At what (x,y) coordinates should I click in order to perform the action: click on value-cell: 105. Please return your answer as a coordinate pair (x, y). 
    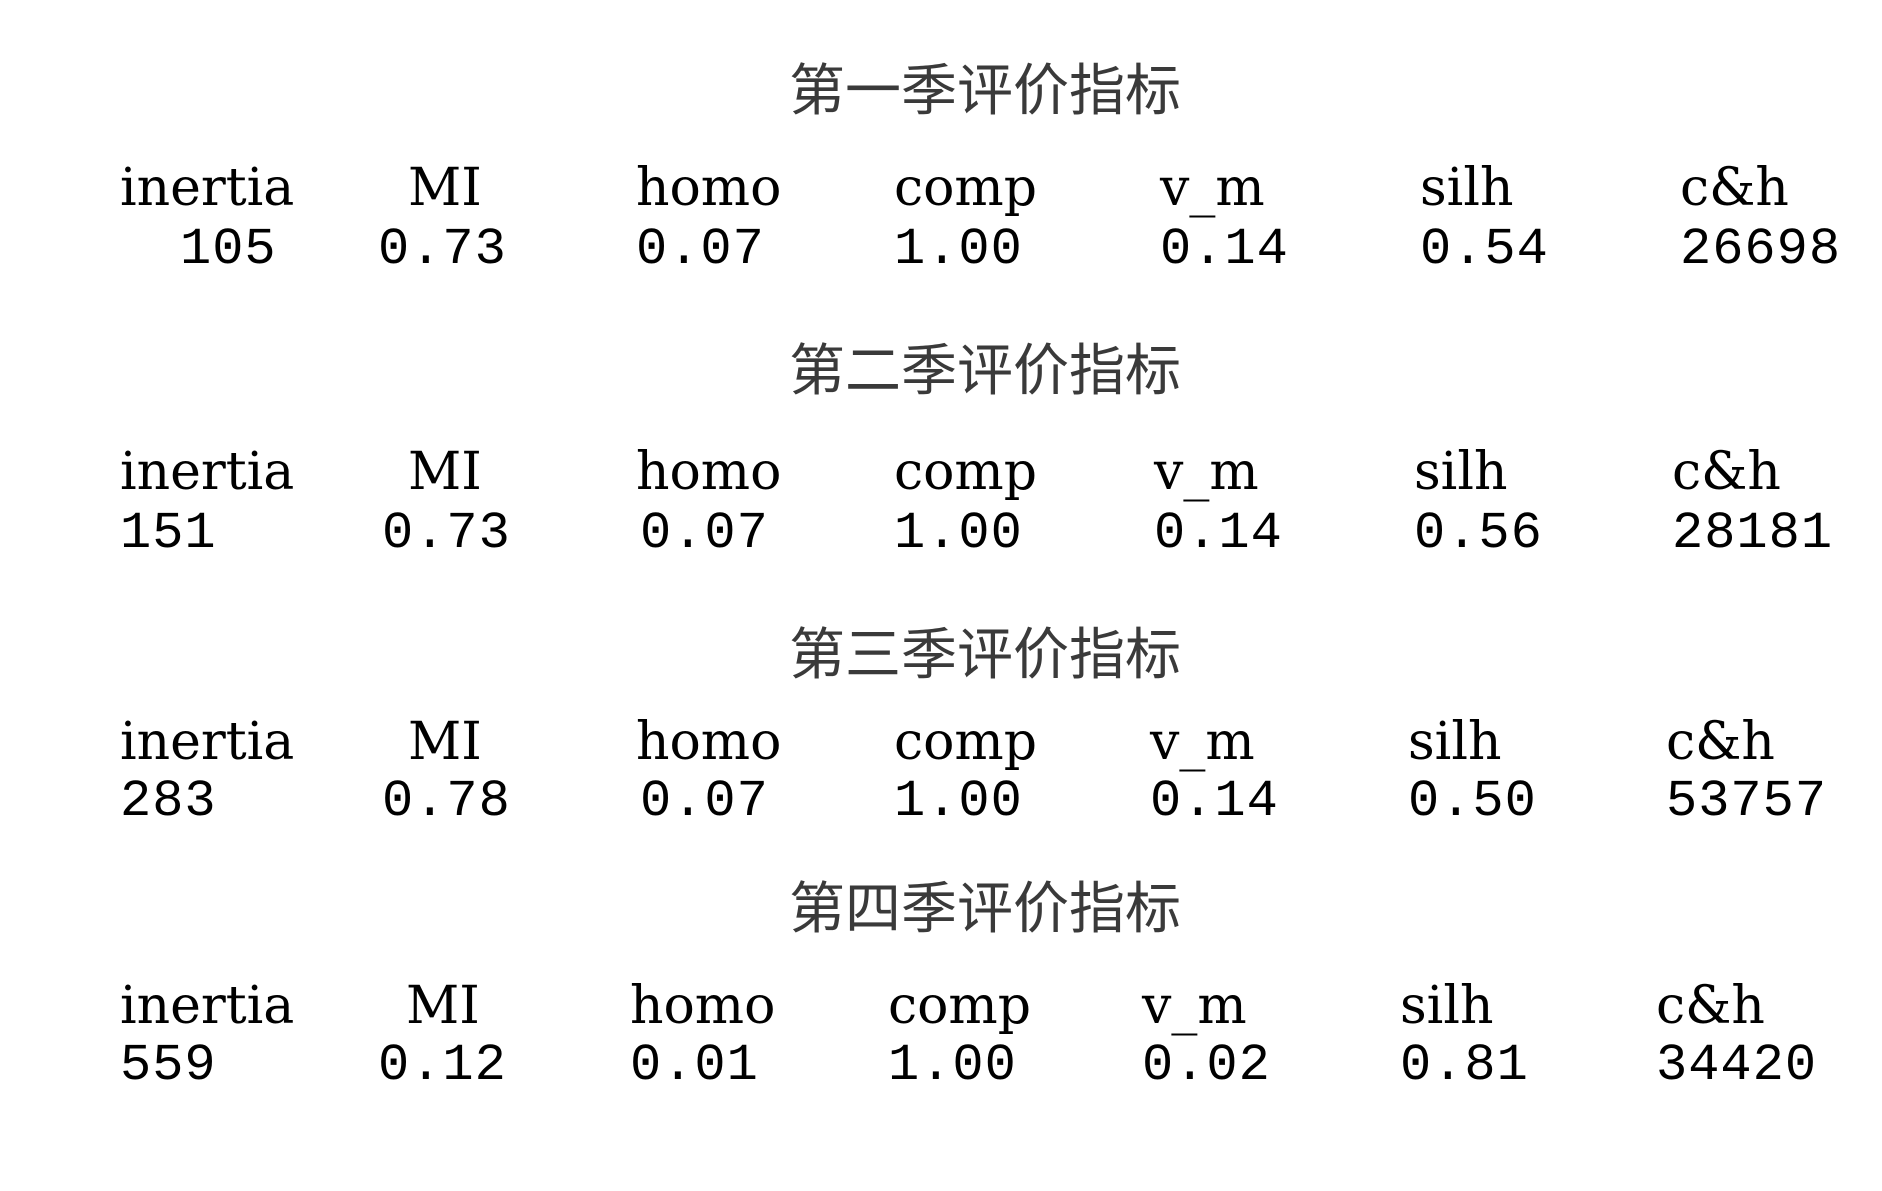
    Looking at the image, I should click on (228, 249).